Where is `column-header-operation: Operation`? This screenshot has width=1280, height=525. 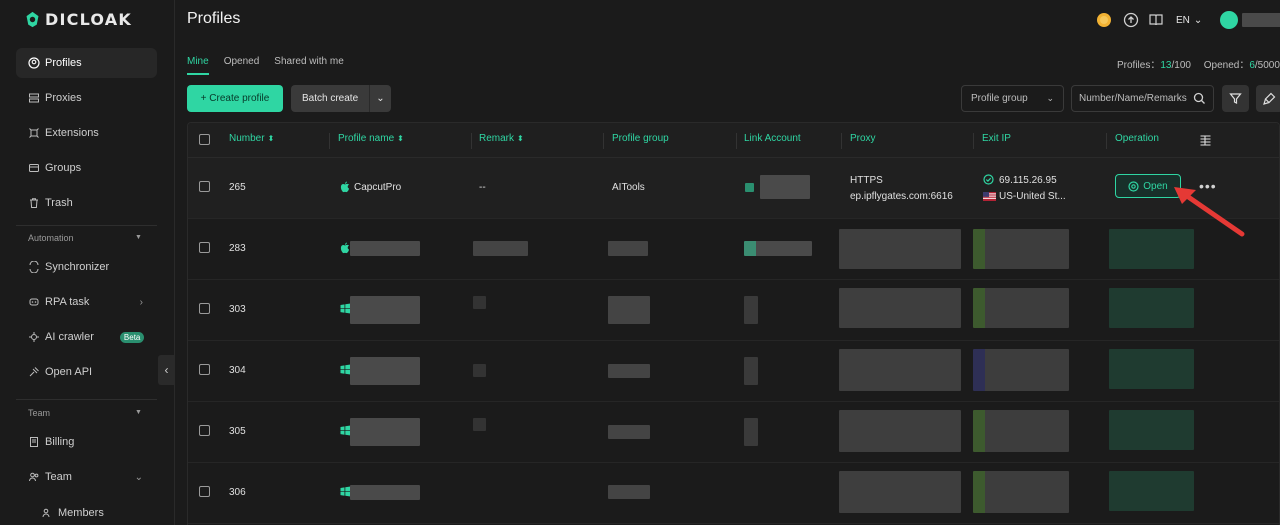 column-header-operation: Operation is located at coordinates (1137, 138).